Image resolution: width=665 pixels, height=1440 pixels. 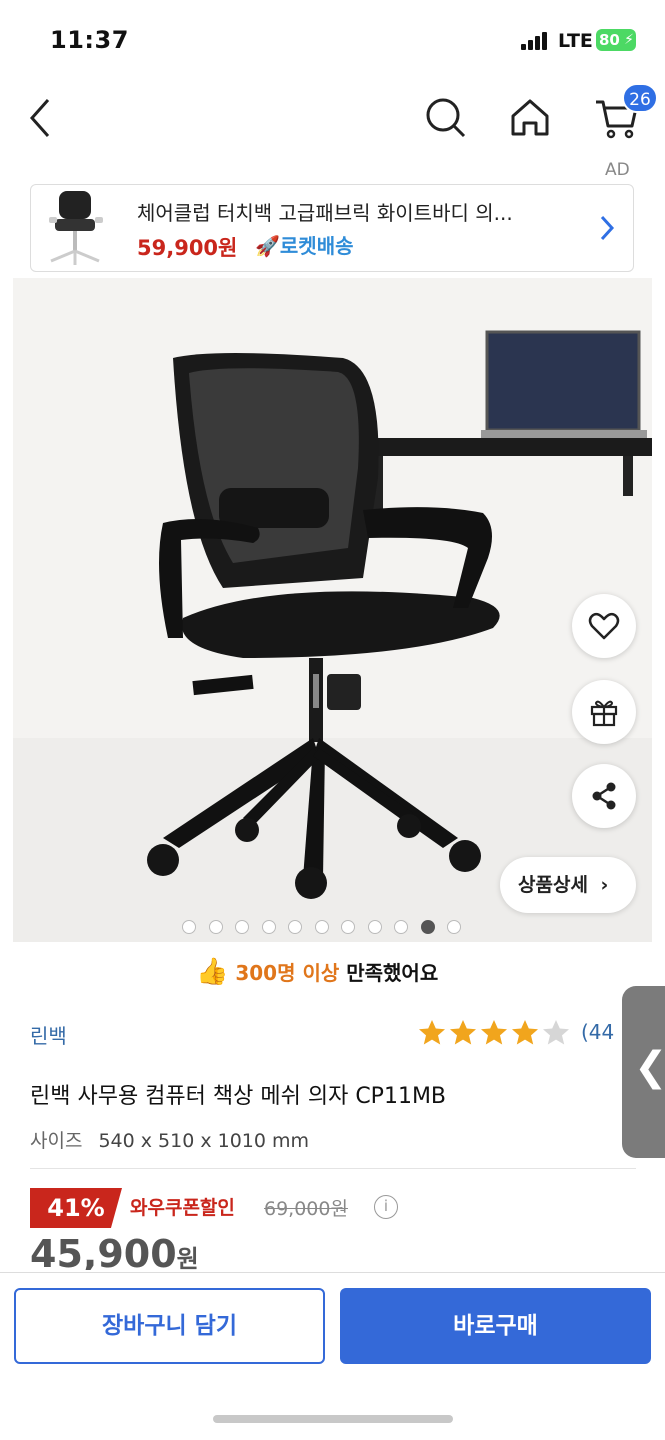 What do you see at coordinates (56, 1141) in the screenshot?
I see `size-label: 사이즈` at bounding box center [56, 1141].